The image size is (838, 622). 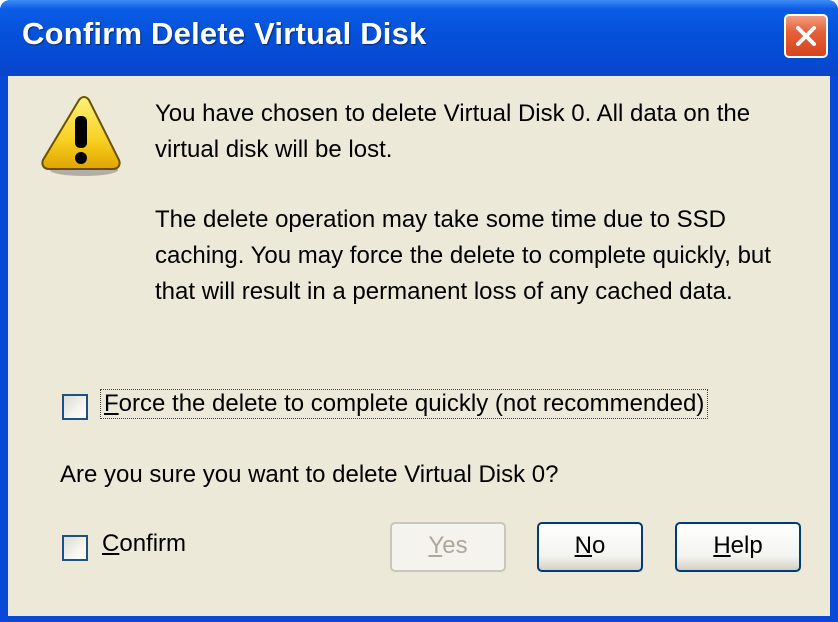 I want to click on force-delete-hotkey: F, so click(x=111, y=403).